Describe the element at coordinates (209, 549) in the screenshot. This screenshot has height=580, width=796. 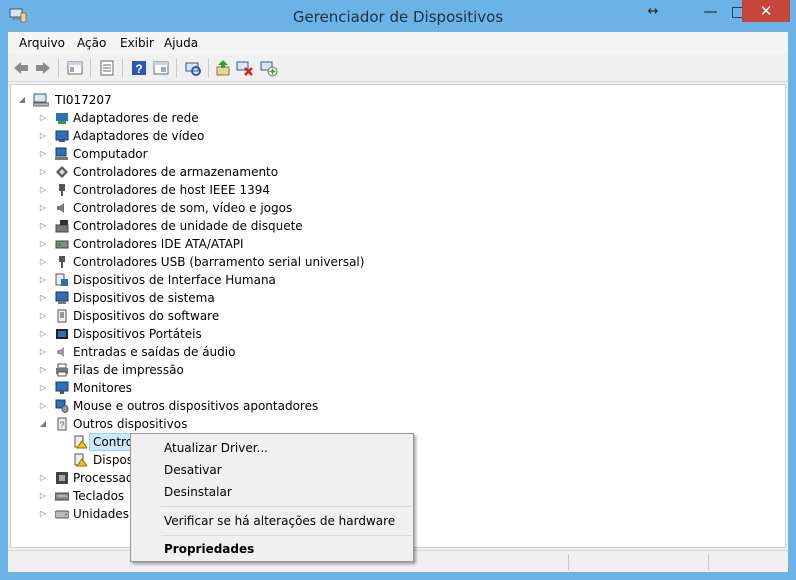
I see `ctx-properties: Propriedades` at that location.